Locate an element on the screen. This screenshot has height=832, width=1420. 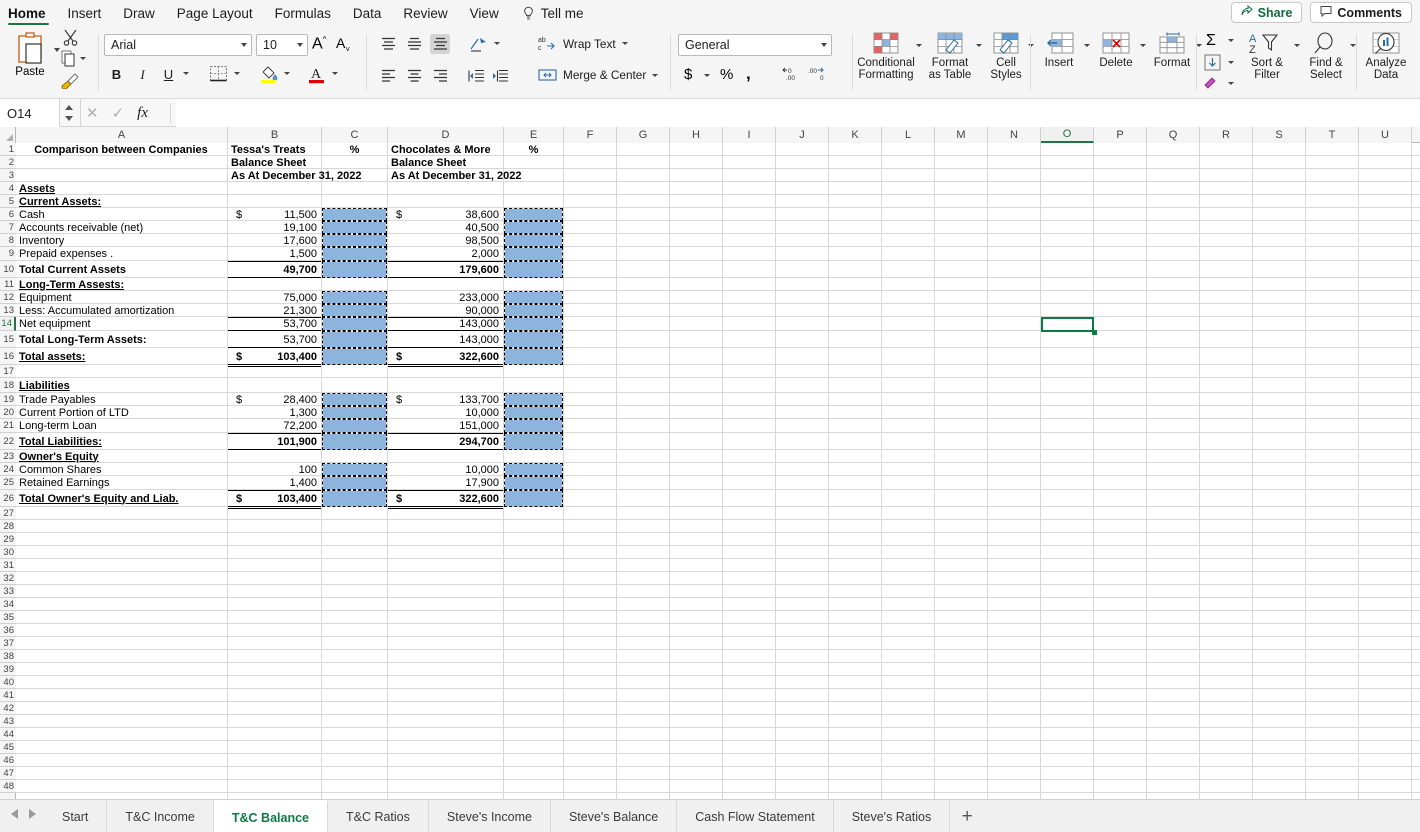
column-header-d: D is located at coordinates (446, 135).